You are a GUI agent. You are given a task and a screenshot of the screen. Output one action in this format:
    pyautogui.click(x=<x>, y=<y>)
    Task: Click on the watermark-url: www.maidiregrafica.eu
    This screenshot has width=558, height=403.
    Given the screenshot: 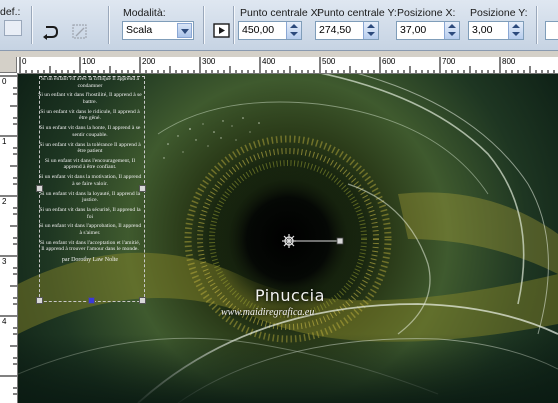 What is the action you would take?
    pyautogui.click(x=268, y=312)
    